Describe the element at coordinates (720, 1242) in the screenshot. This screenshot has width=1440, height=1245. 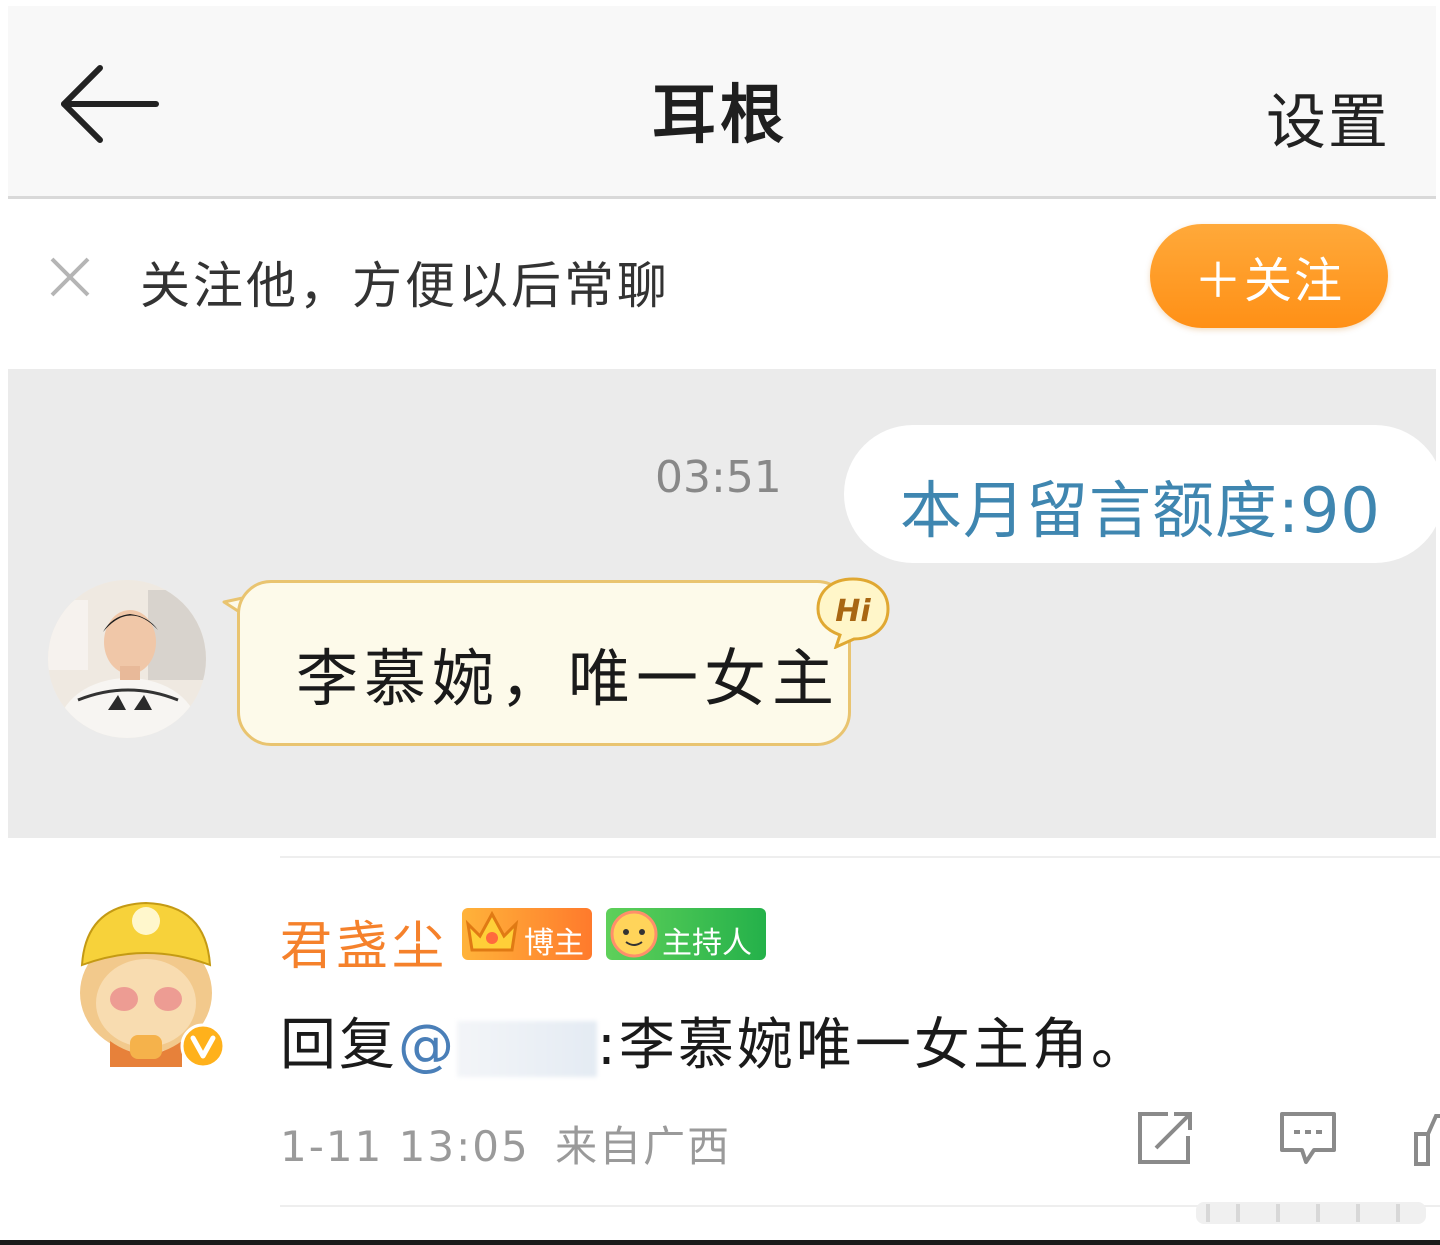
I see `bottom-border` at that location.